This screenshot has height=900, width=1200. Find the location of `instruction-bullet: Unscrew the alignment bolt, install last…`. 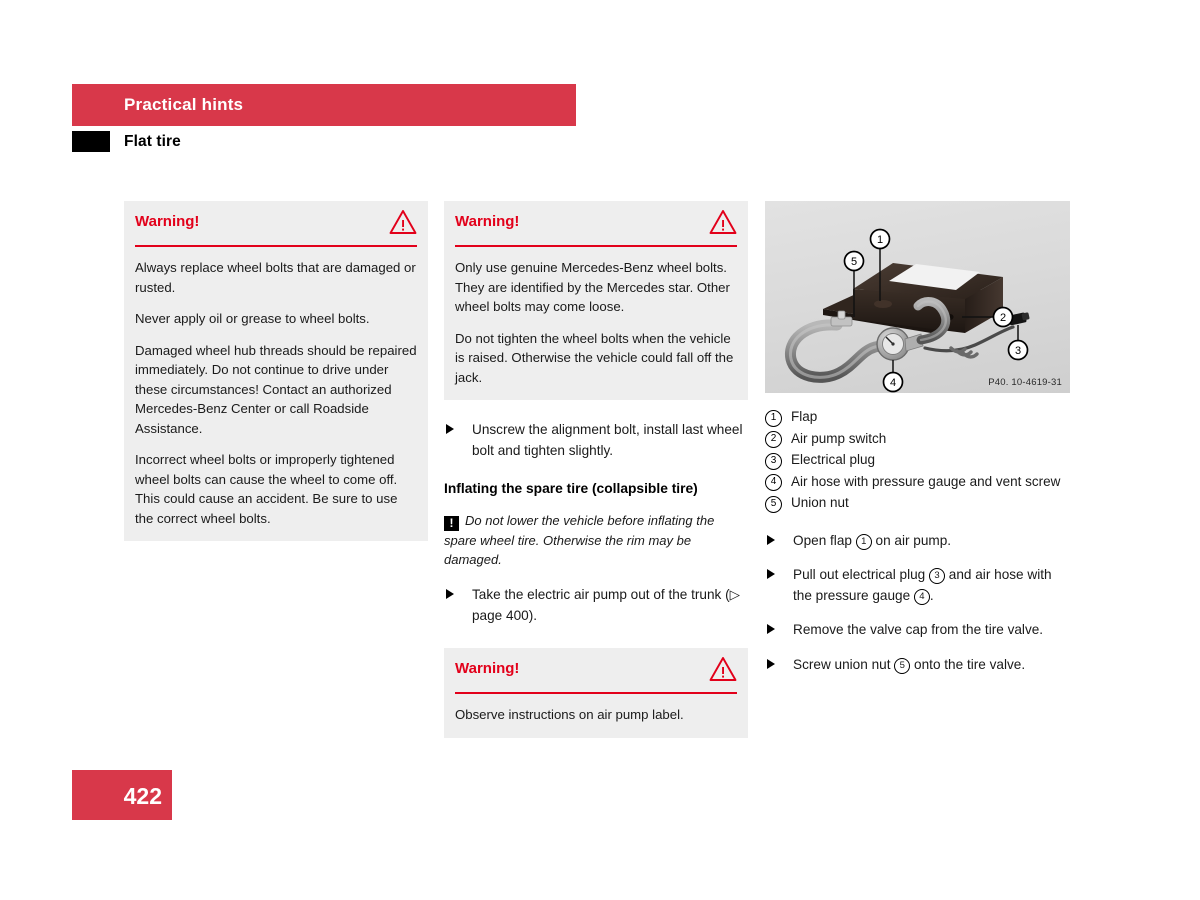

instruction-bullet: Unscrew the alignment bolt, install last… is located at coordinates (596, 440).